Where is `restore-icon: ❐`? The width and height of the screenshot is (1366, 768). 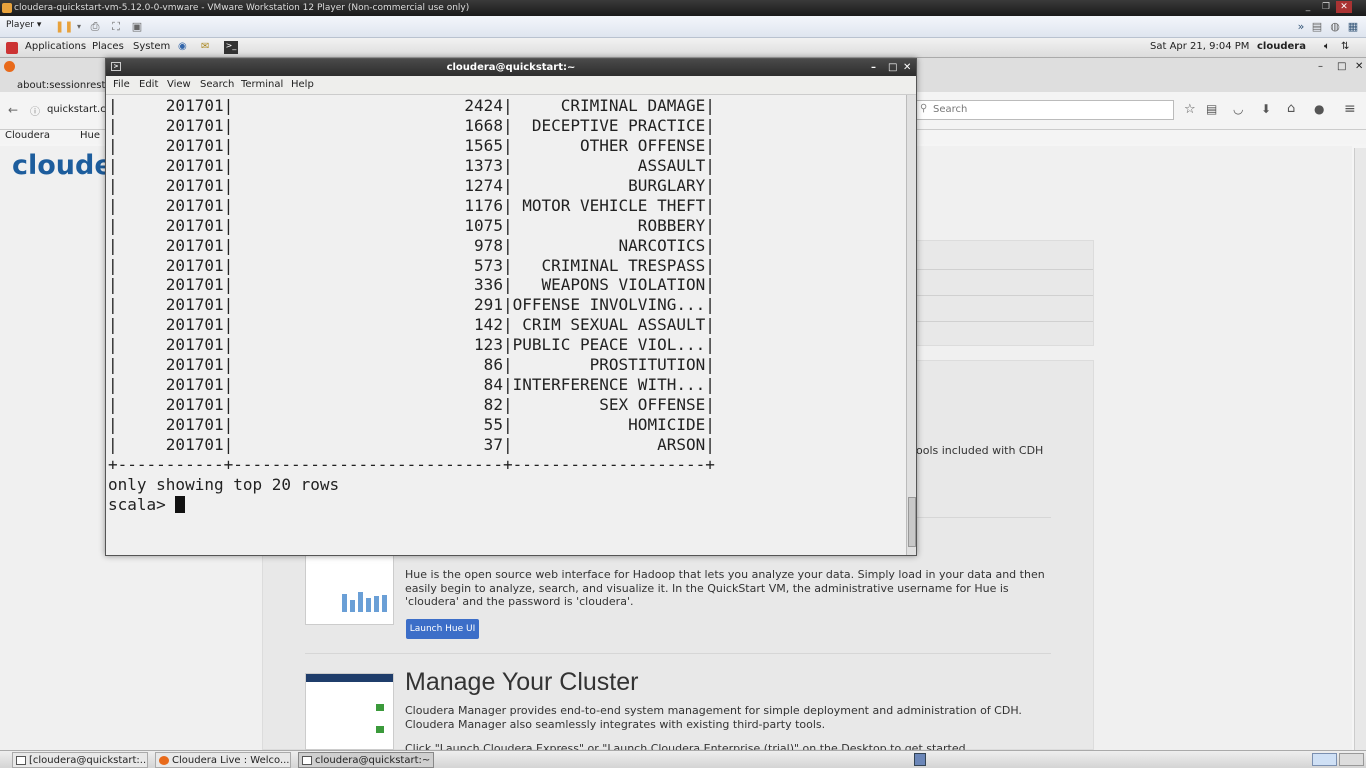
restore-icon: ❐ is located at coordinates (1326, 7).